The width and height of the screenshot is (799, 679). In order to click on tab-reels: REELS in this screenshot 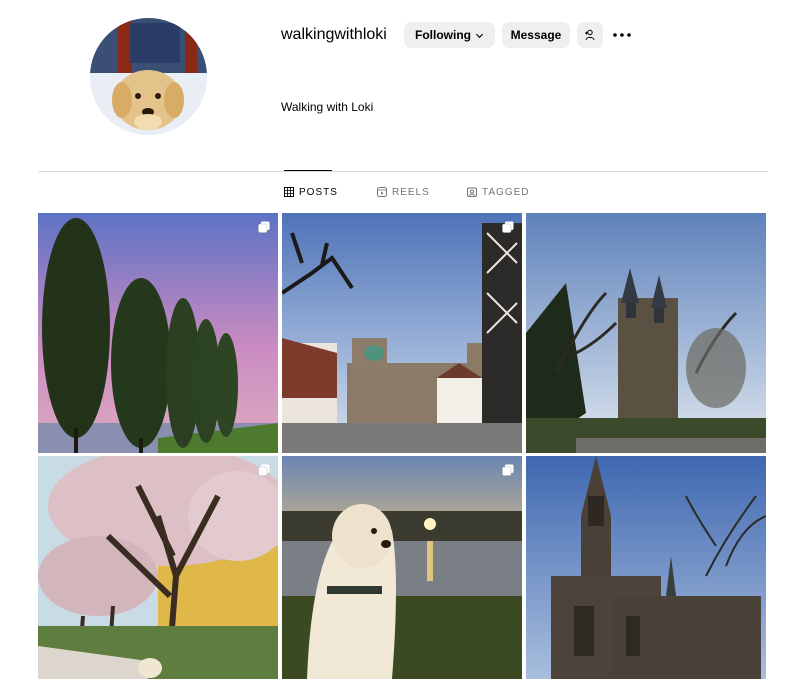, I will do `click(403, 192)`.